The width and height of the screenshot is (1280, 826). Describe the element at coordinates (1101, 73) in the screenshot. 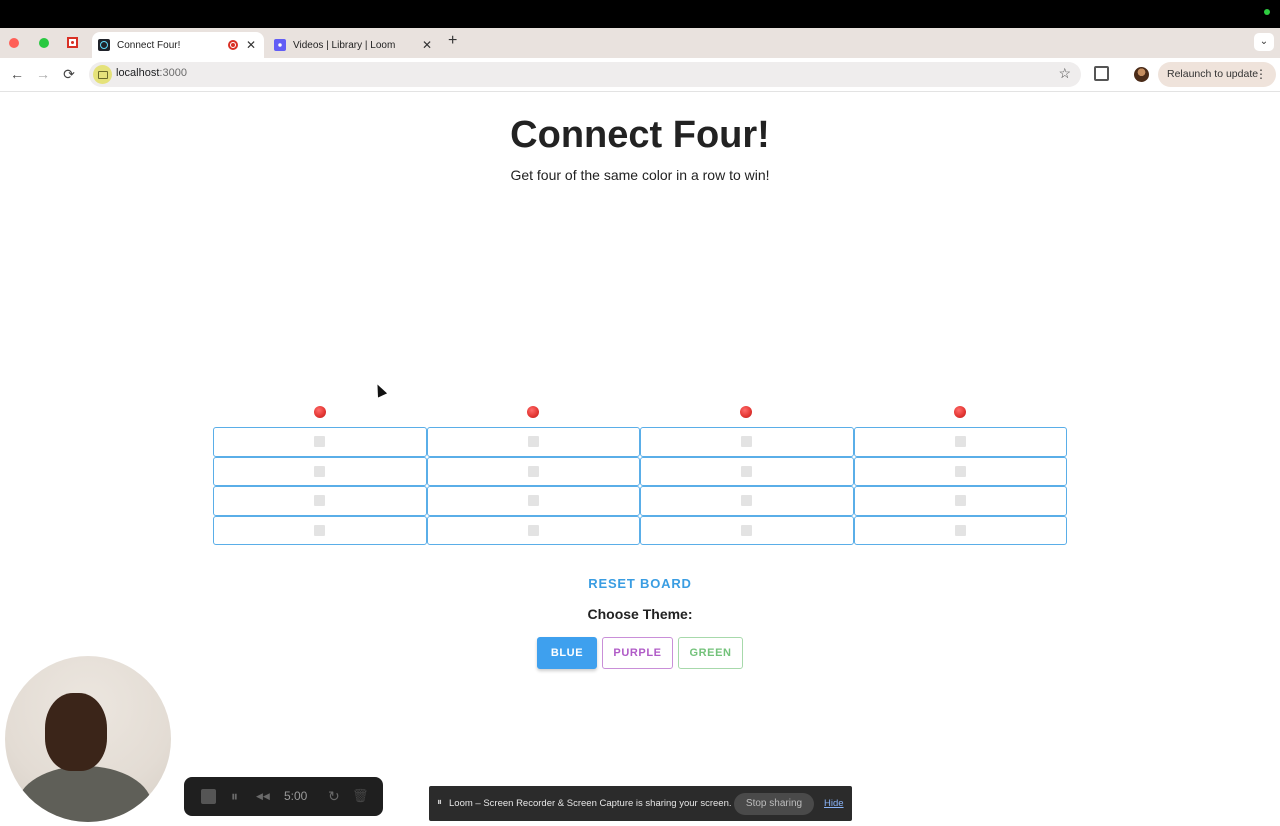

I see `extensions-icon` at that location.